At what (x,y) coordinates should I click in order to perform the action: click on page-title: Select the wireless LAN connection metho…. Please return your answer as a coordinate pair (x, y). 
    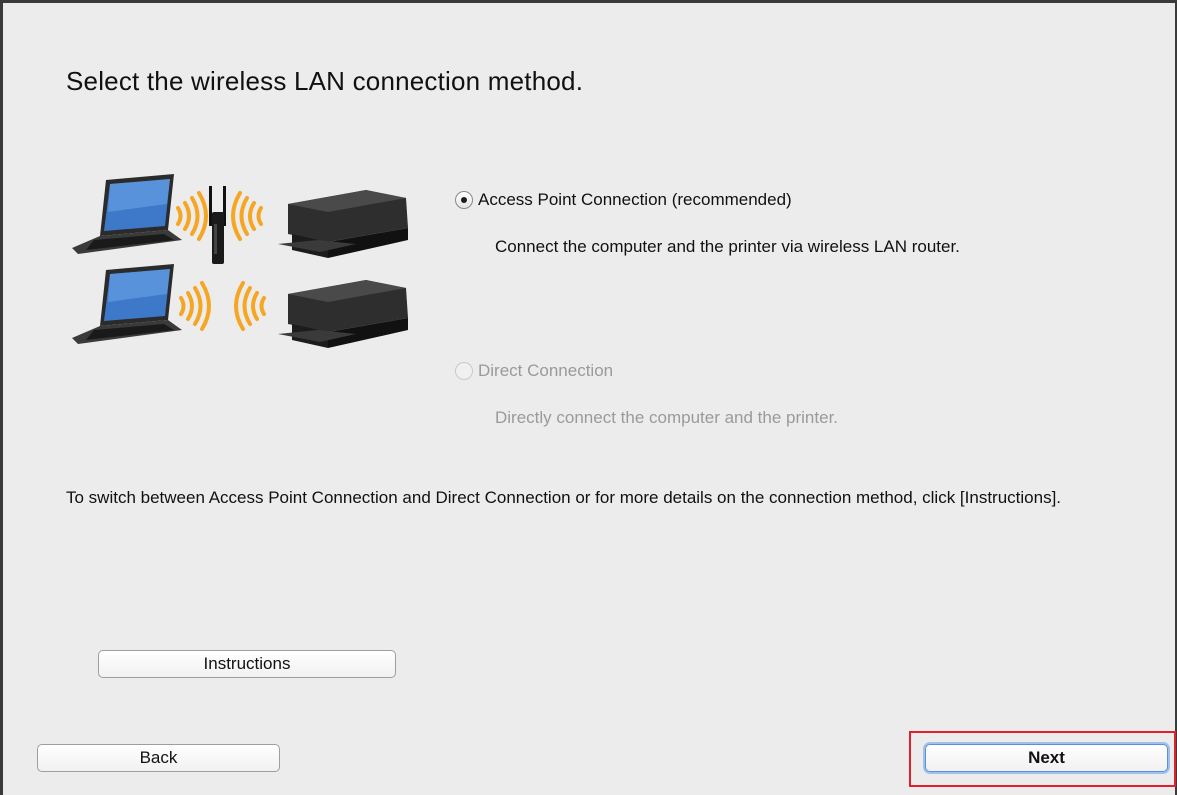
    Looking at the image, I should click on (325, 81).